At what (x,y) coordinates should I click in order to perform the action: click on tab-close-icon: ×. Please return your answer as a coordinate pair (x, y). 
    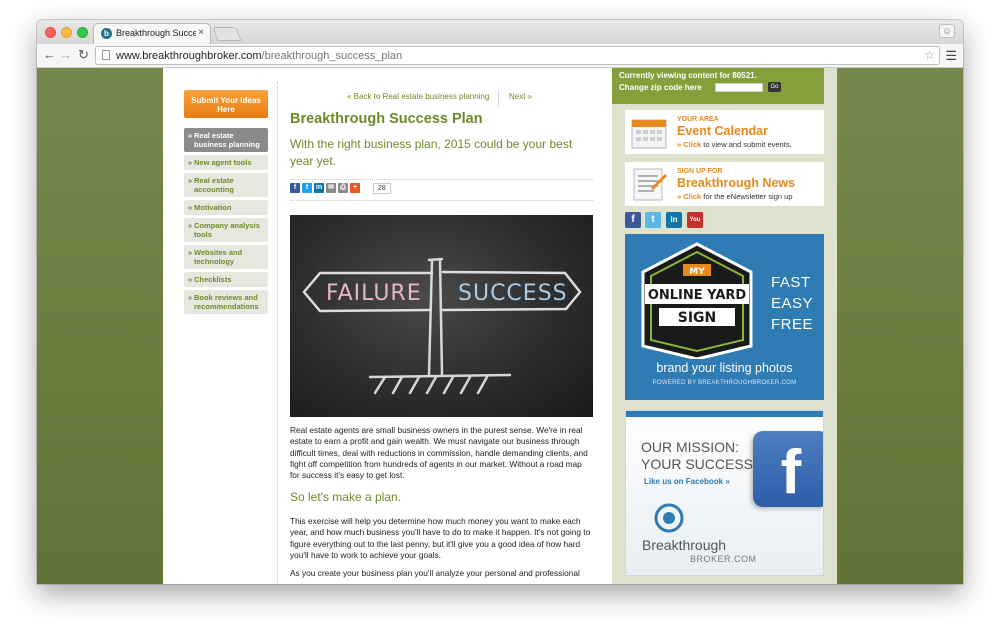
    Looking at the image, I should click on (201, 32).